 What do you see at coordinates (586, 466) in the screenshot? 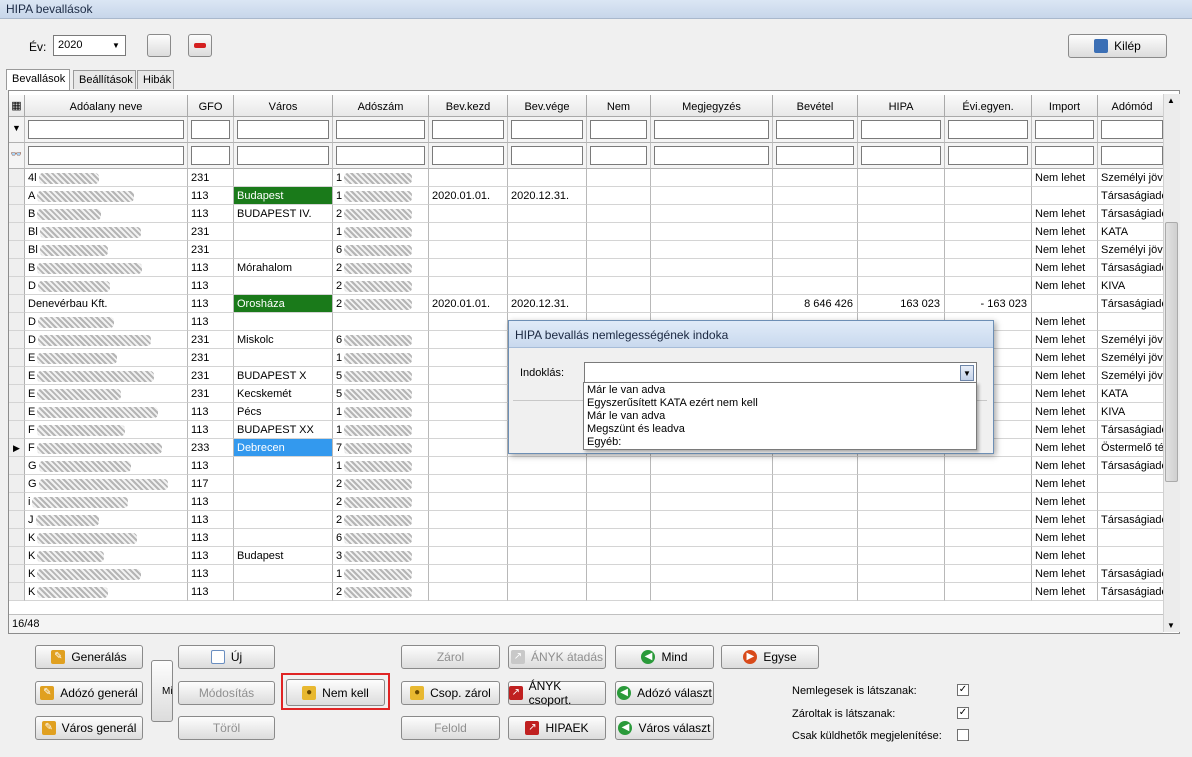
I see `table-row: G 113 1 Nem lehet Társaságiadó` at bounding box center [586, 466].